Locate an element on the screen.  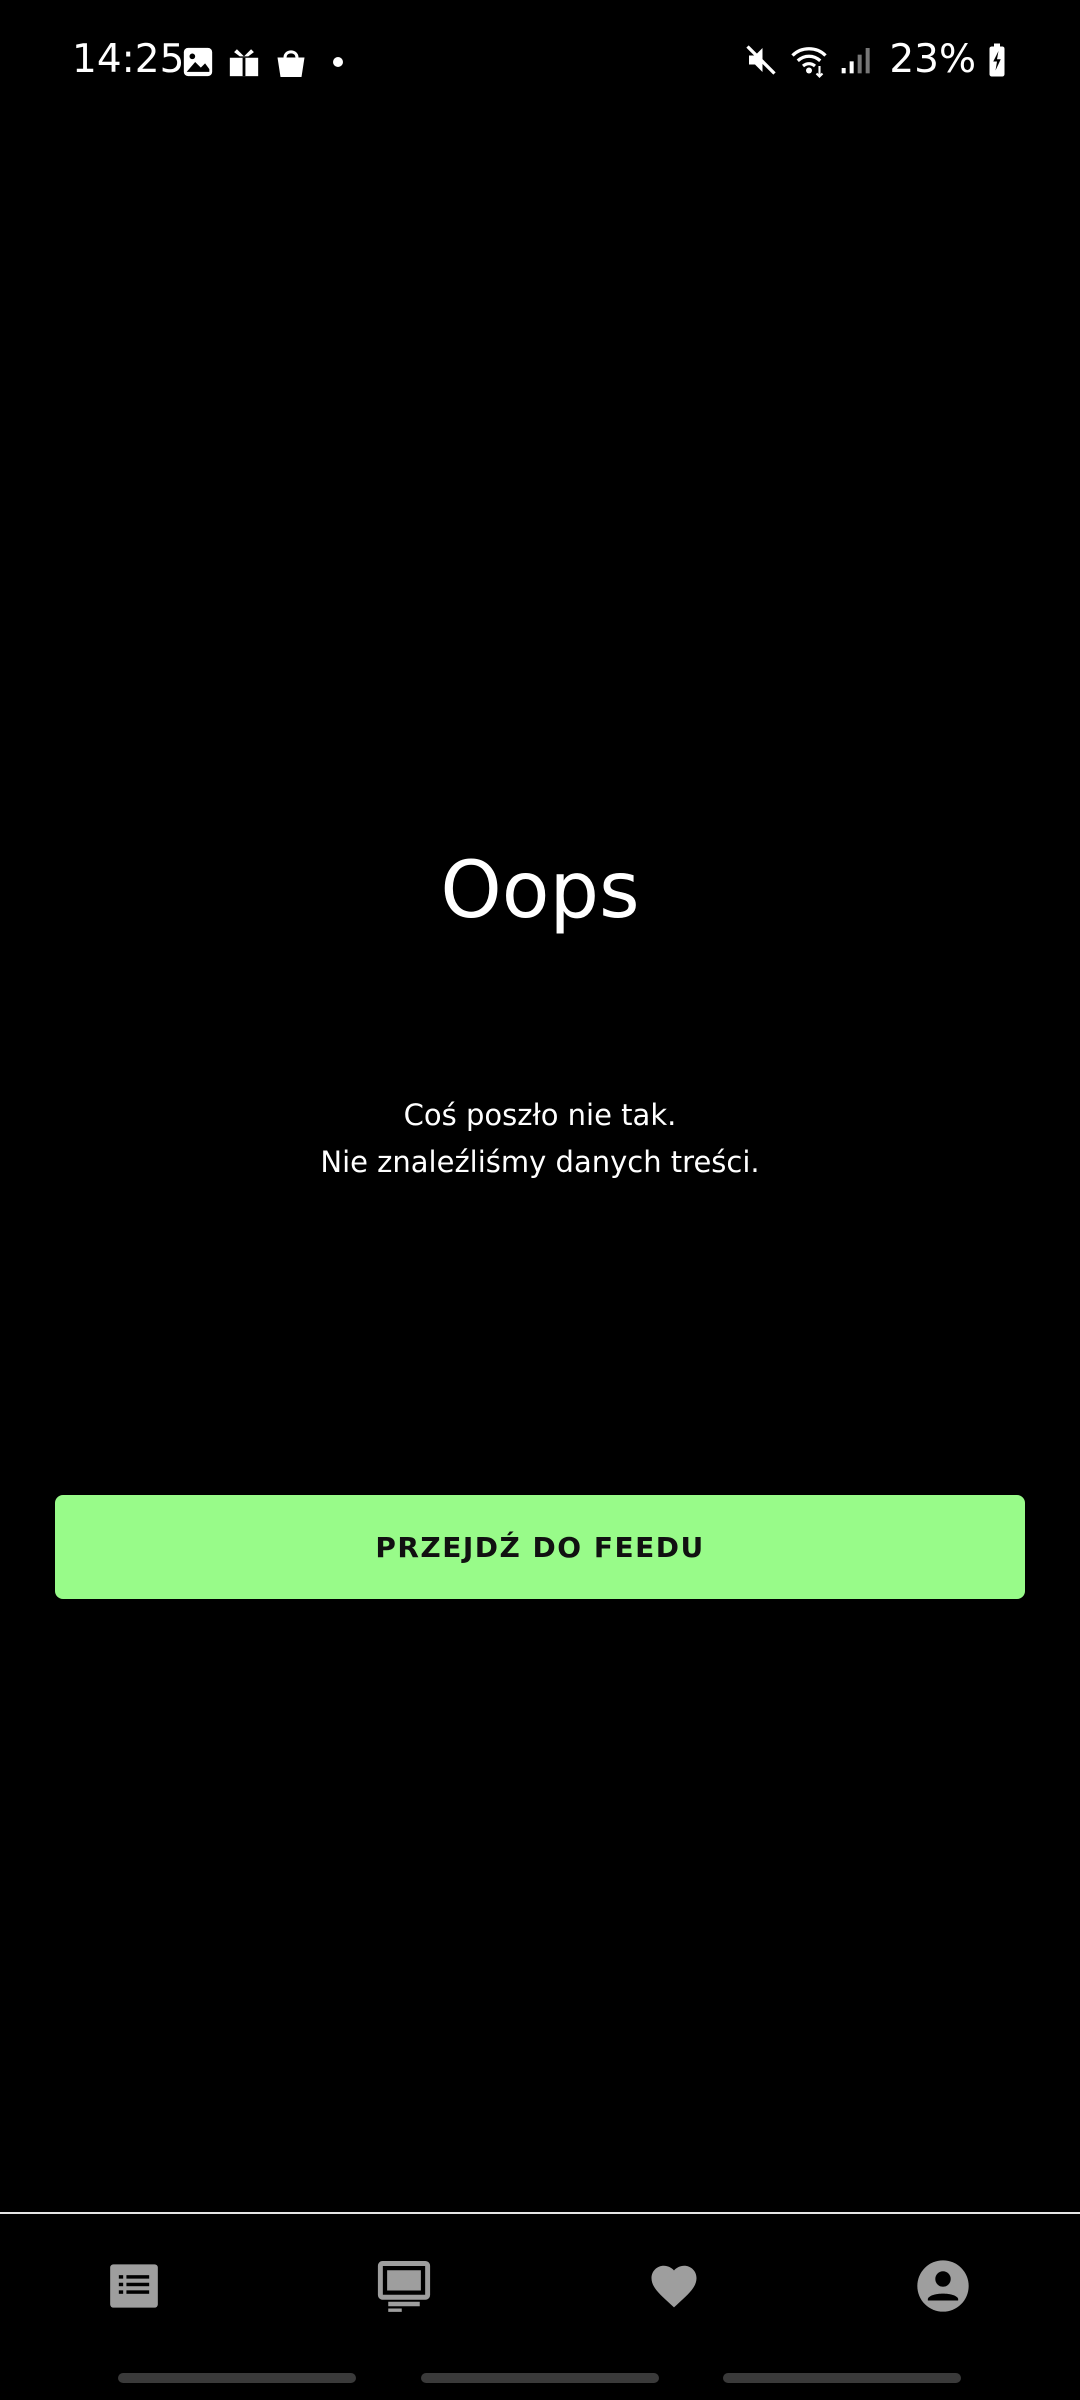
nav-item-tv is located at coordinates (404, 2286).